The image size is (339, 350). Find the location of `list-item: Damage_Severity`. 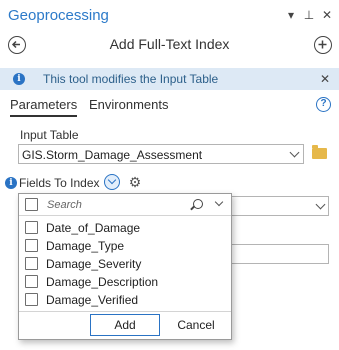

list-item: Damage_Severity is located at coordinates (125, 264).